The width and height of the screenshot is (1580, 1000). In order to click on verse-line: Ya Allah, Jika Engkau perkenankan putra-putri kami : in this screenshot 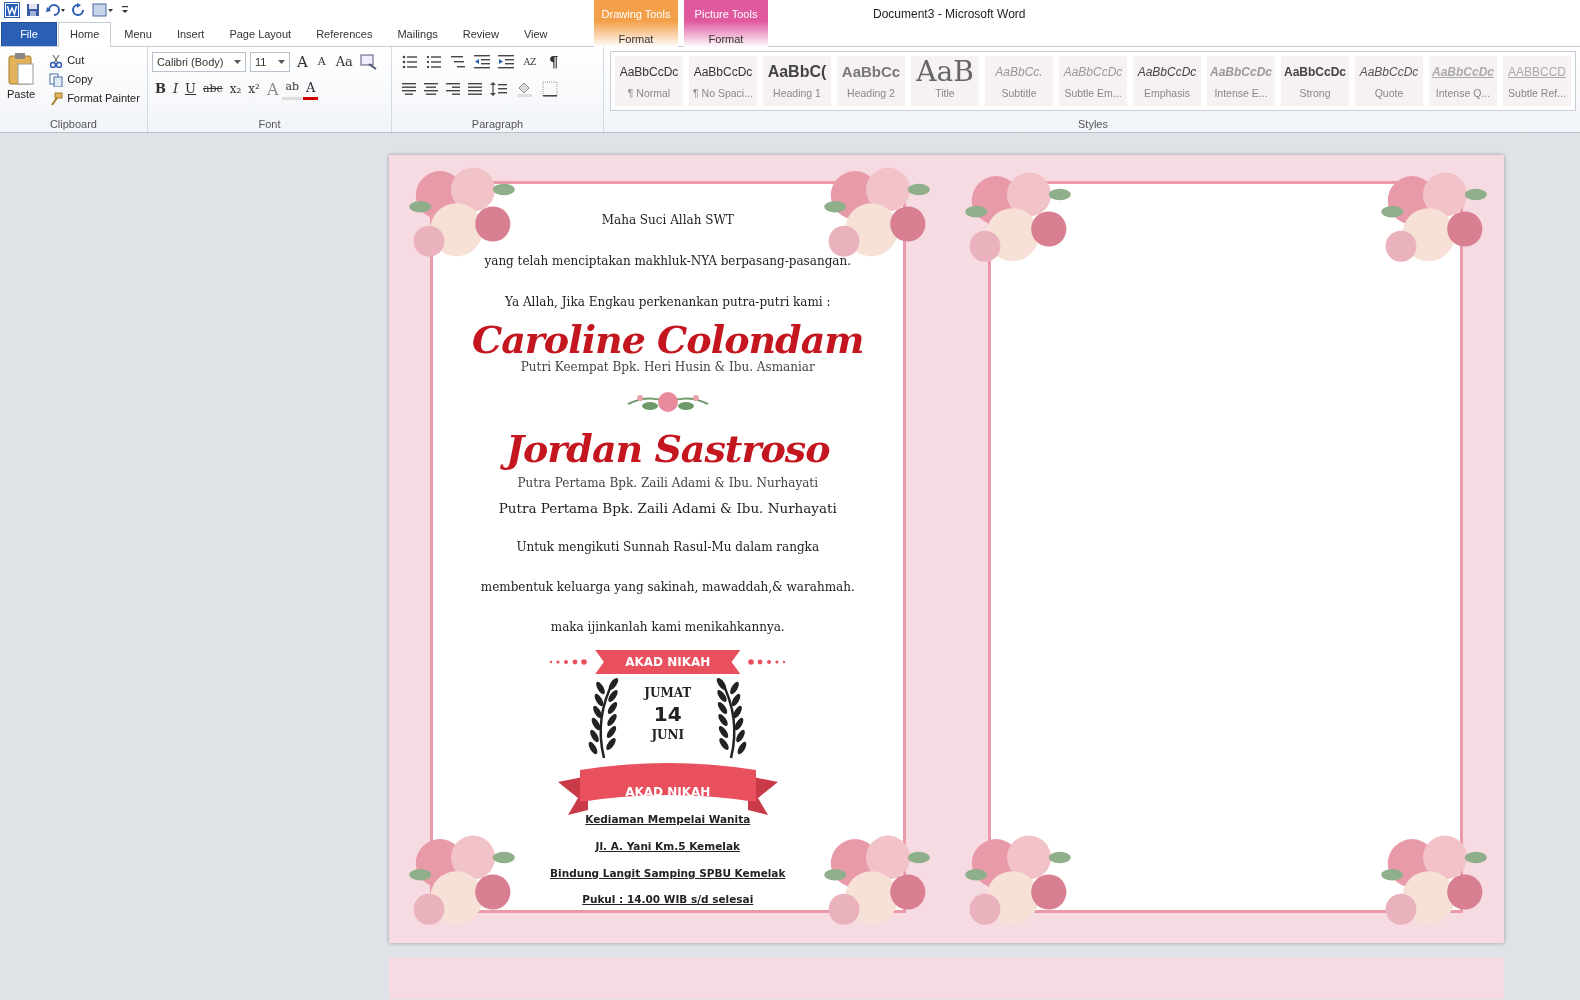, I will do `click(667, 302)`.